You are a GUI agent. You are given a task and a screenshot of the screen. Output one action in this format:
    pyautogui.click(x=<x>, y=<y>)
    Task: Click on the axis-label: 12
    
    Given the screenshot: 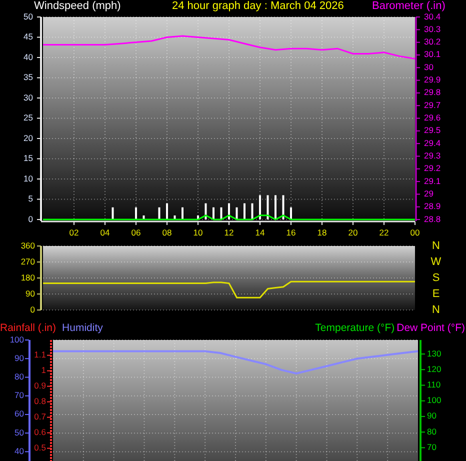 What is the action you would take?
    pyautogui.click(x=229, y=232)
    